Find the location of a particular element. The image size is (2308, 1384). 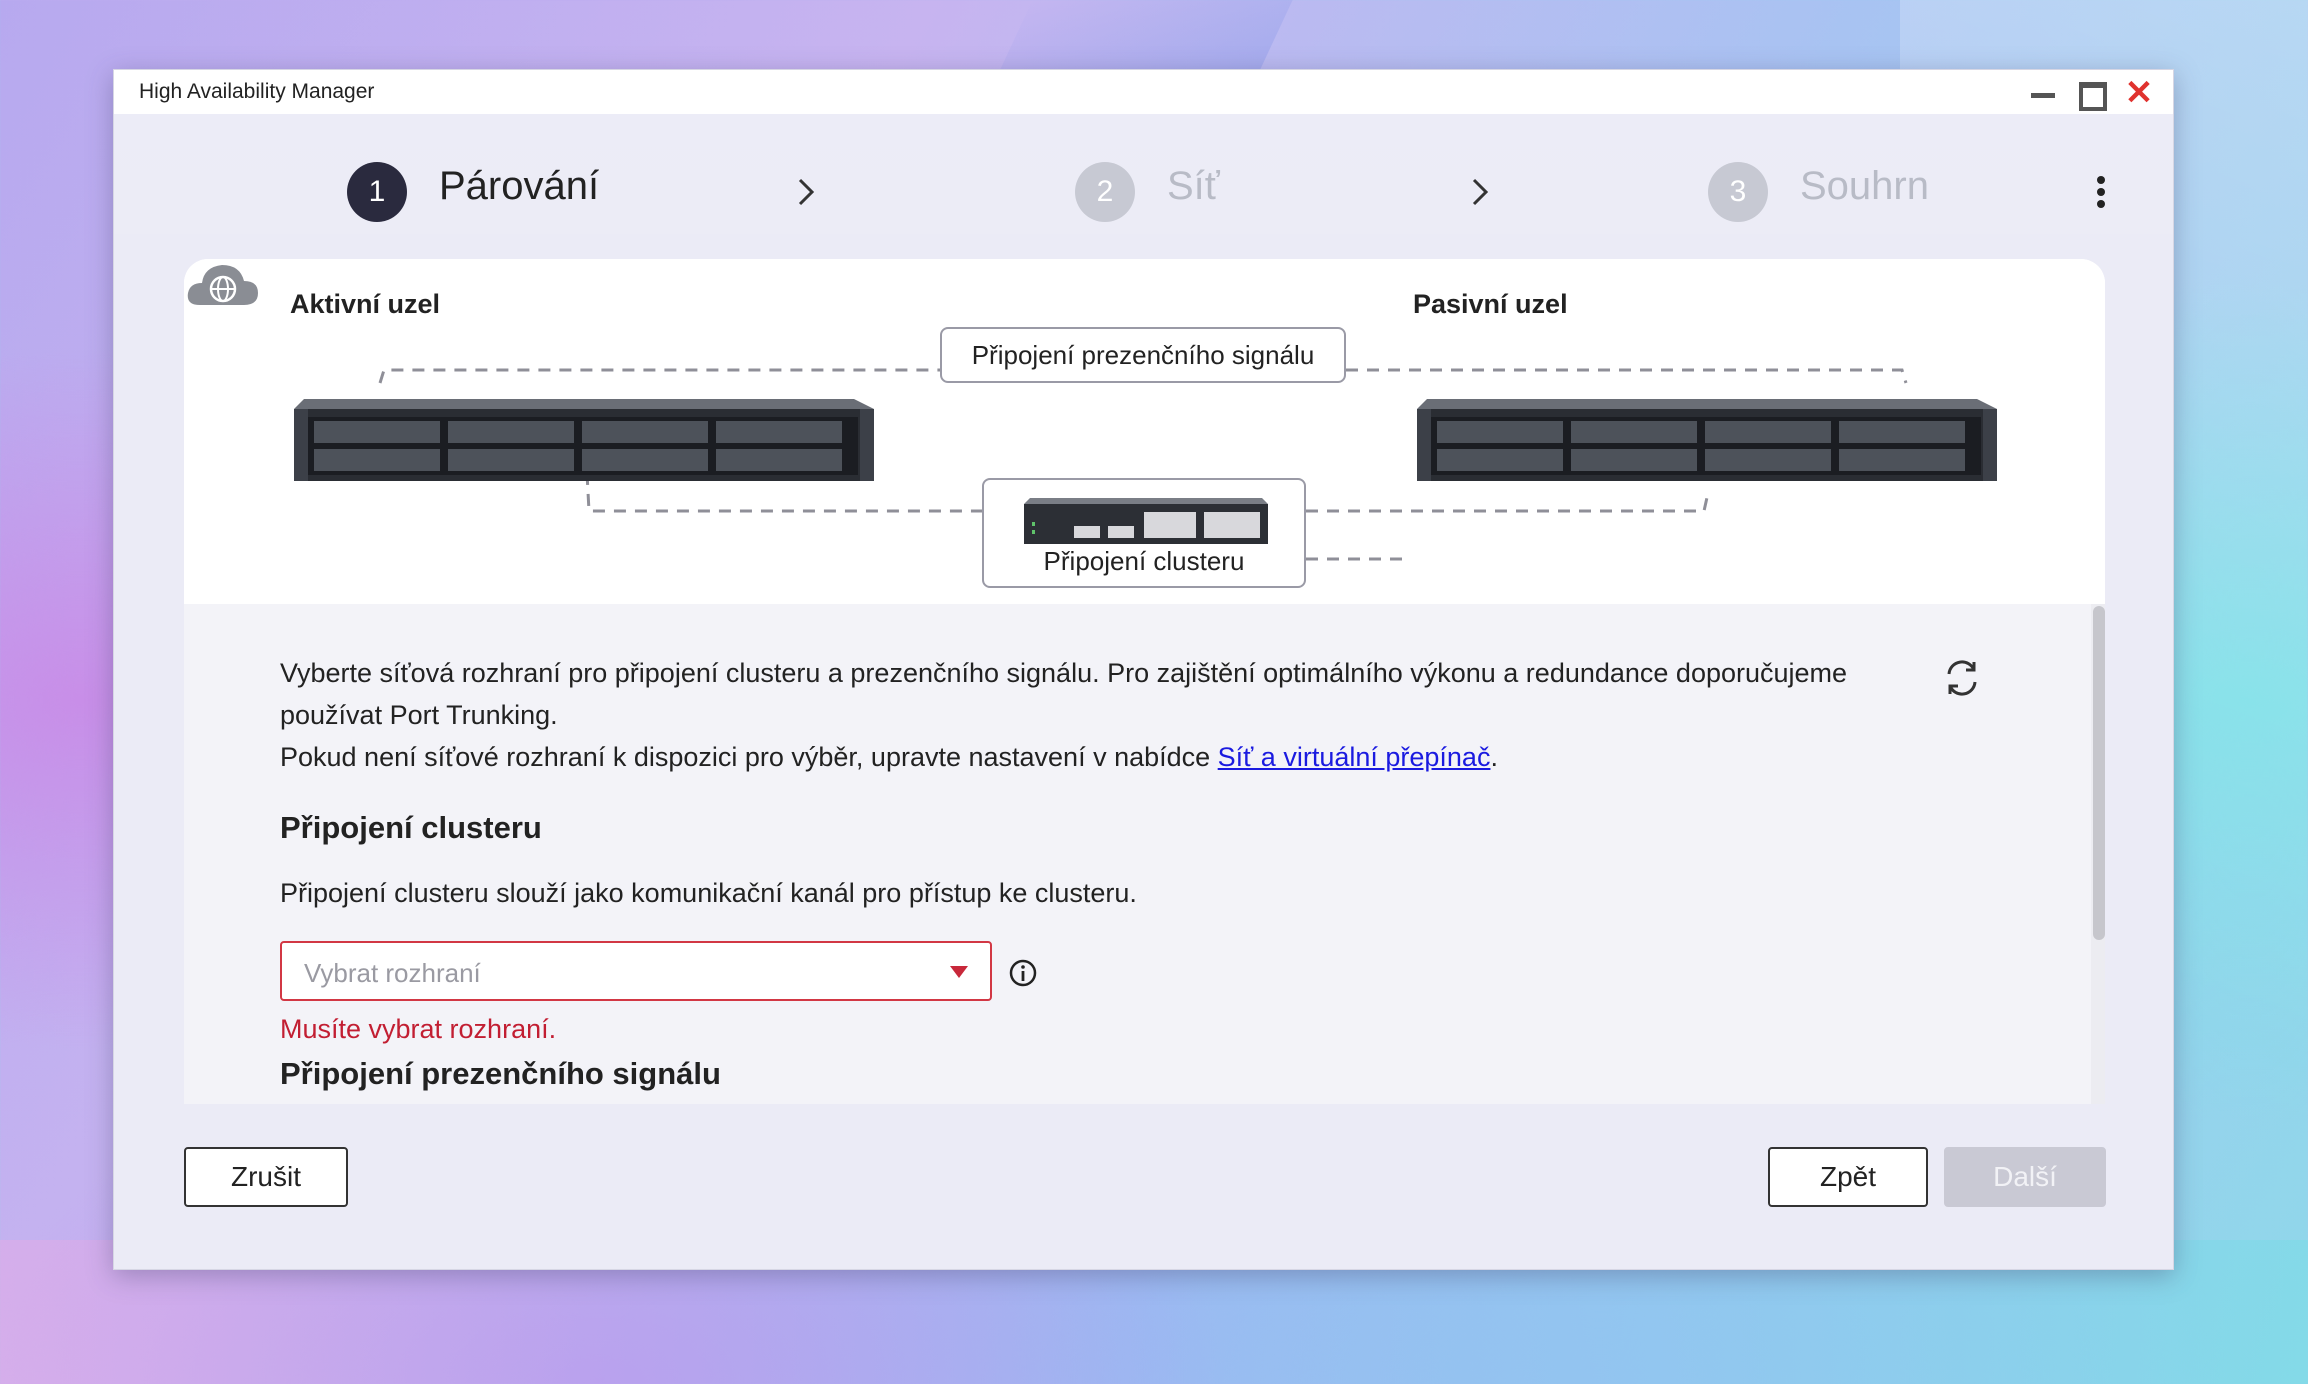

info-icon is located at coordinates (1023, 973).